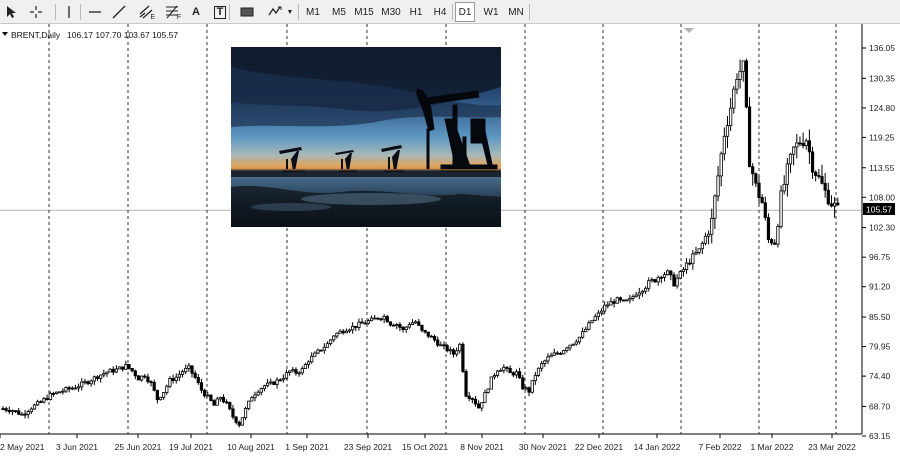 Image resolution: width=900 pixels, height=459 pixels. What do you see at coordinates (440, 12) in the screenshot?
I see `timeframe-h4-button: H4` at bounding box center [440, 12].